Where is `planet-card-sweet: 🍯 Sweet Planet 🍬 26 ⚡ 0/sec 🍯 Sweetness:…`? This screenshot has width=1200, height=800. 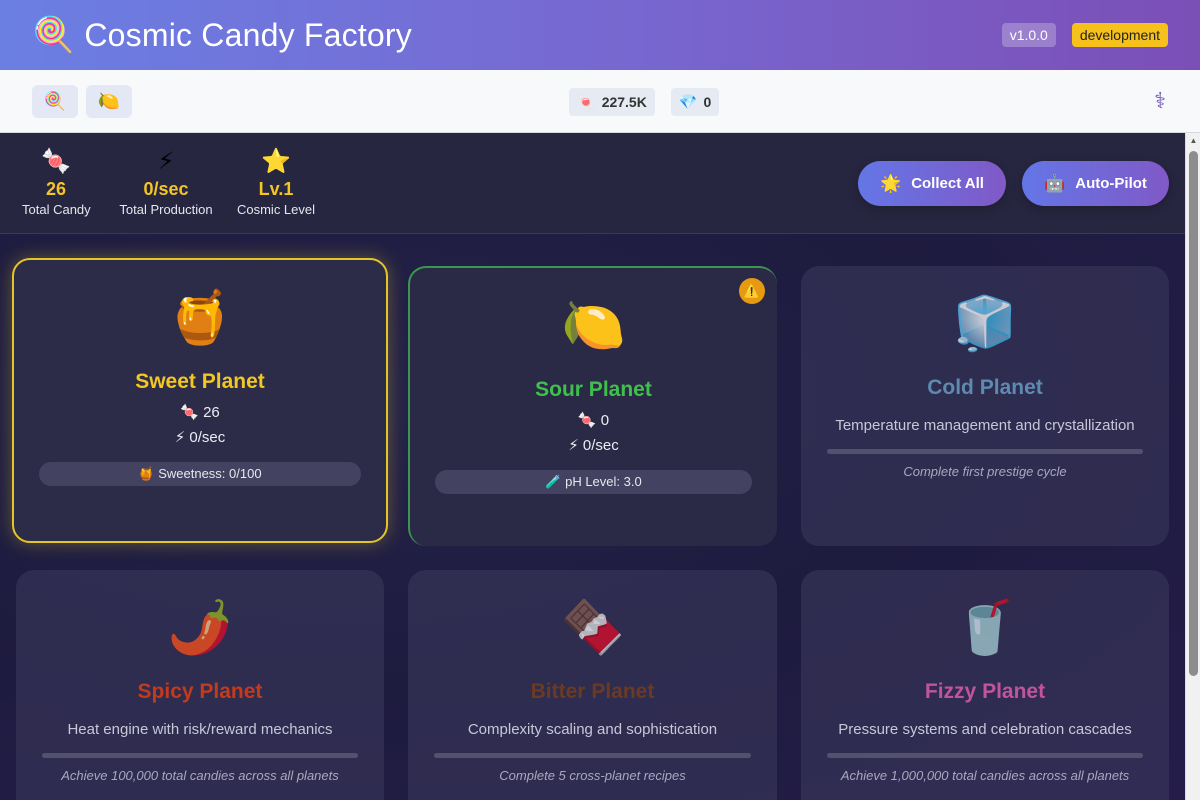
planet-card-sweet: 🍯 Sweet Planet 🍬 26 ⚡ 0/sec 🍯 Sweetness:… is located at coordinates (200, 400).